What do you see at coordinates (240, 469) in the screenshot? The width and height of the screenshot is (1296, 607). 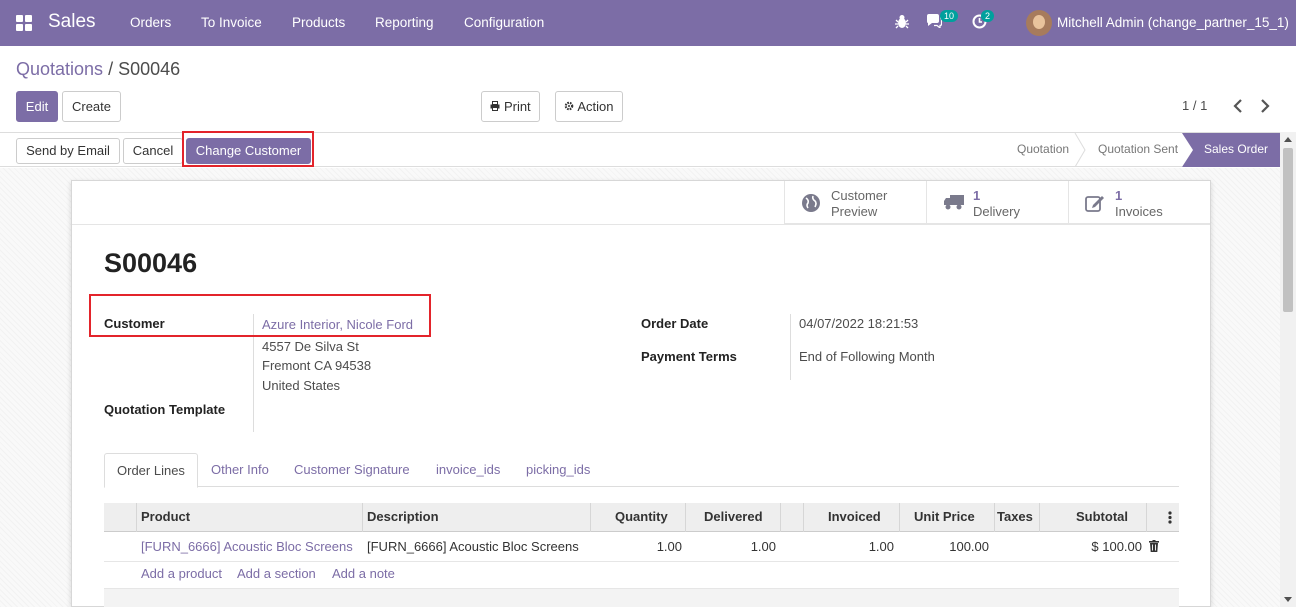 I see `tab-other-info: Other Info` at bounding box center [240, 469].